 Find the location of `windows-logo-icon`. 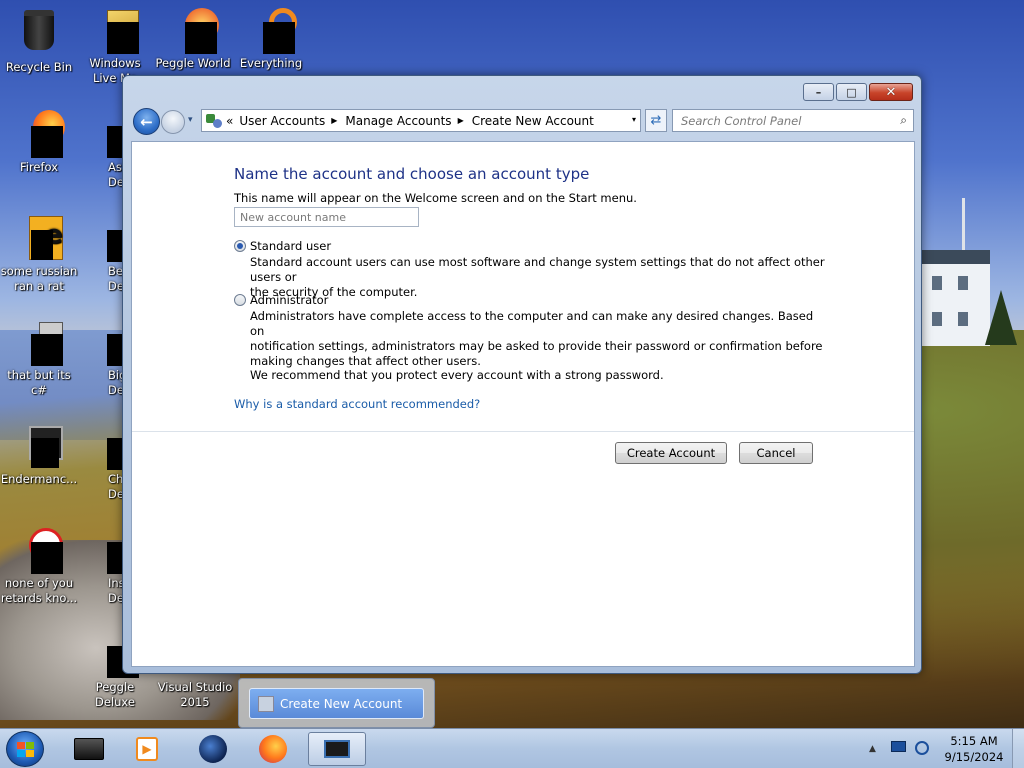

windows-logo-icon is located at coordinates (25, 749).